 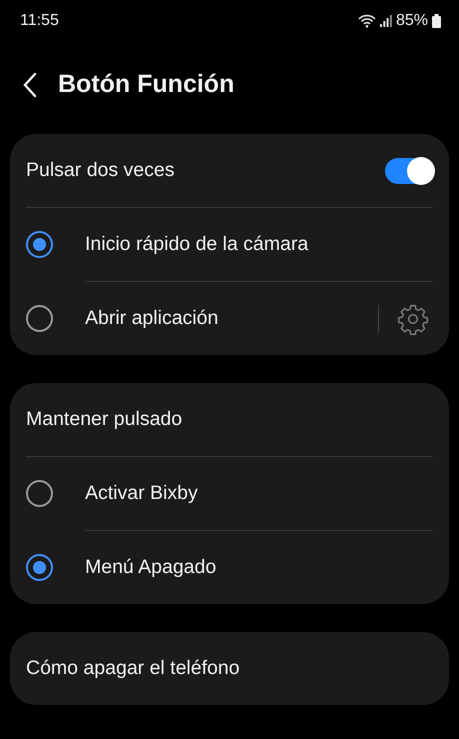 What do you see at coordinates (30, 85) in the screenshot?
I see `back-button` at bounding box center [30, 85].